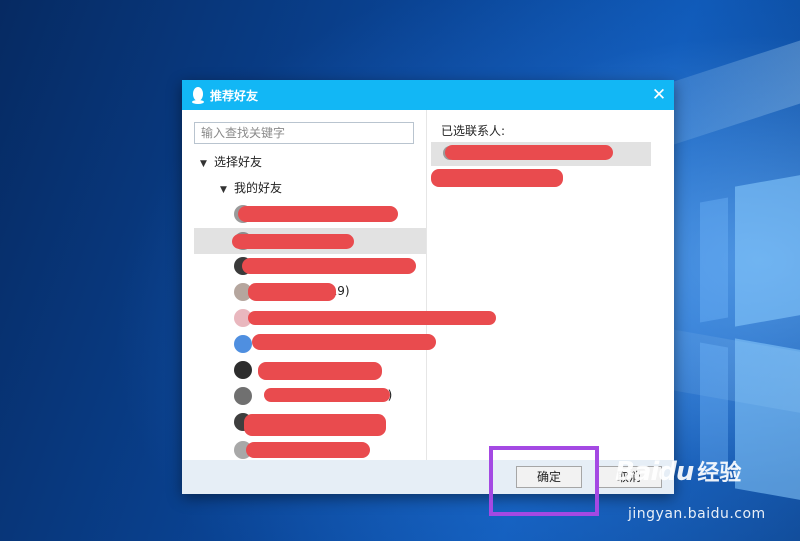 The height and width of the screenshot is (541, 800). Describe the element at coordinates (304, 133) in the screenshot. I see `search-input` at that location.